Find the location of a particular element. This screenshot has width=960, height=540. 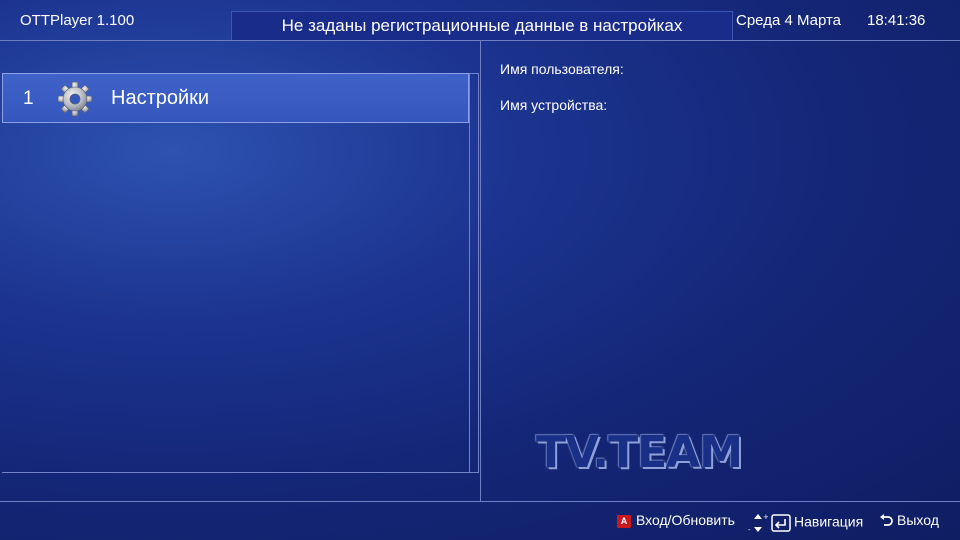

exit-hint: Выход is located at coordinates (908, 520).